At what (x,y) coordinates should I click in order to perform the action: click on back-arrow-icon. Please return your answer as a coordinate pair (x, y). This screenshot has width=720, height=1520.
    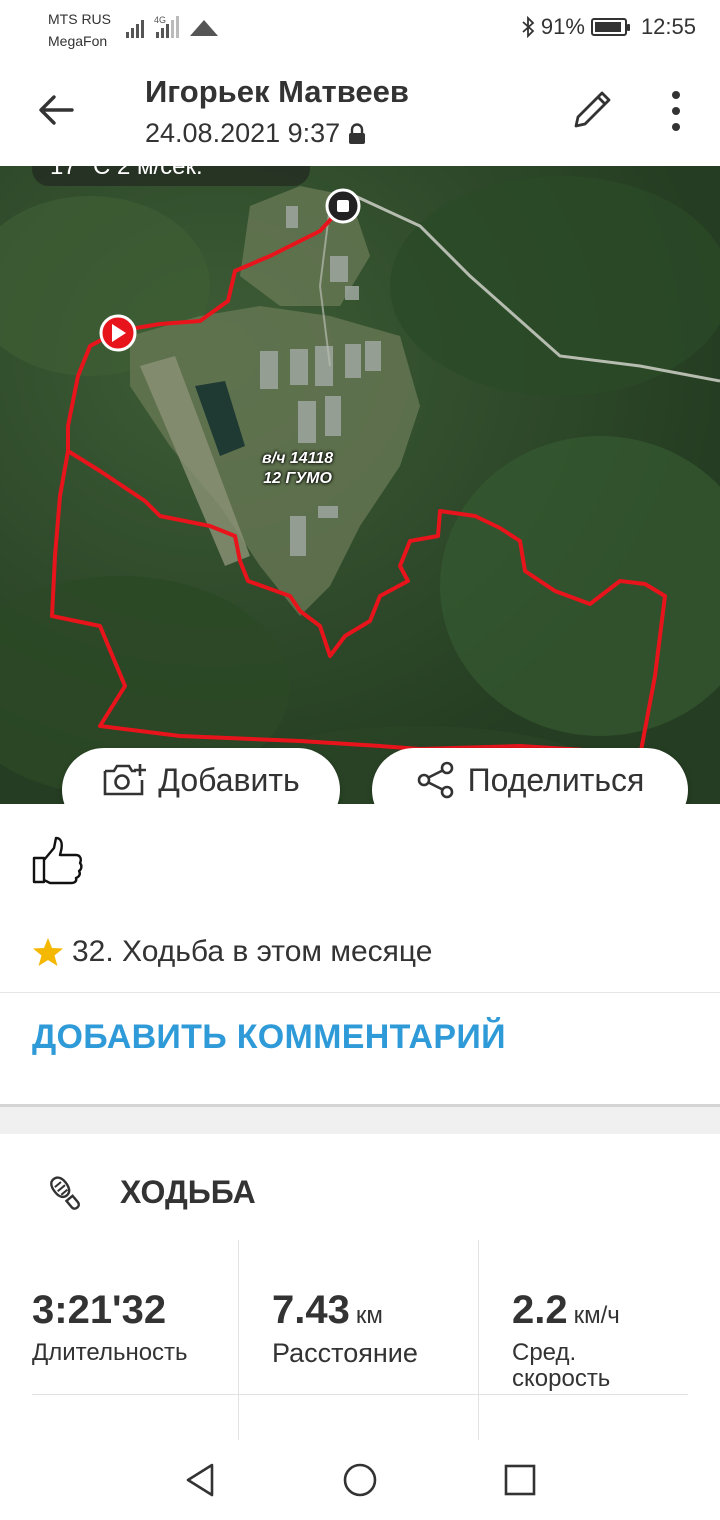
    Looking at the image, I should click on (56, 110).